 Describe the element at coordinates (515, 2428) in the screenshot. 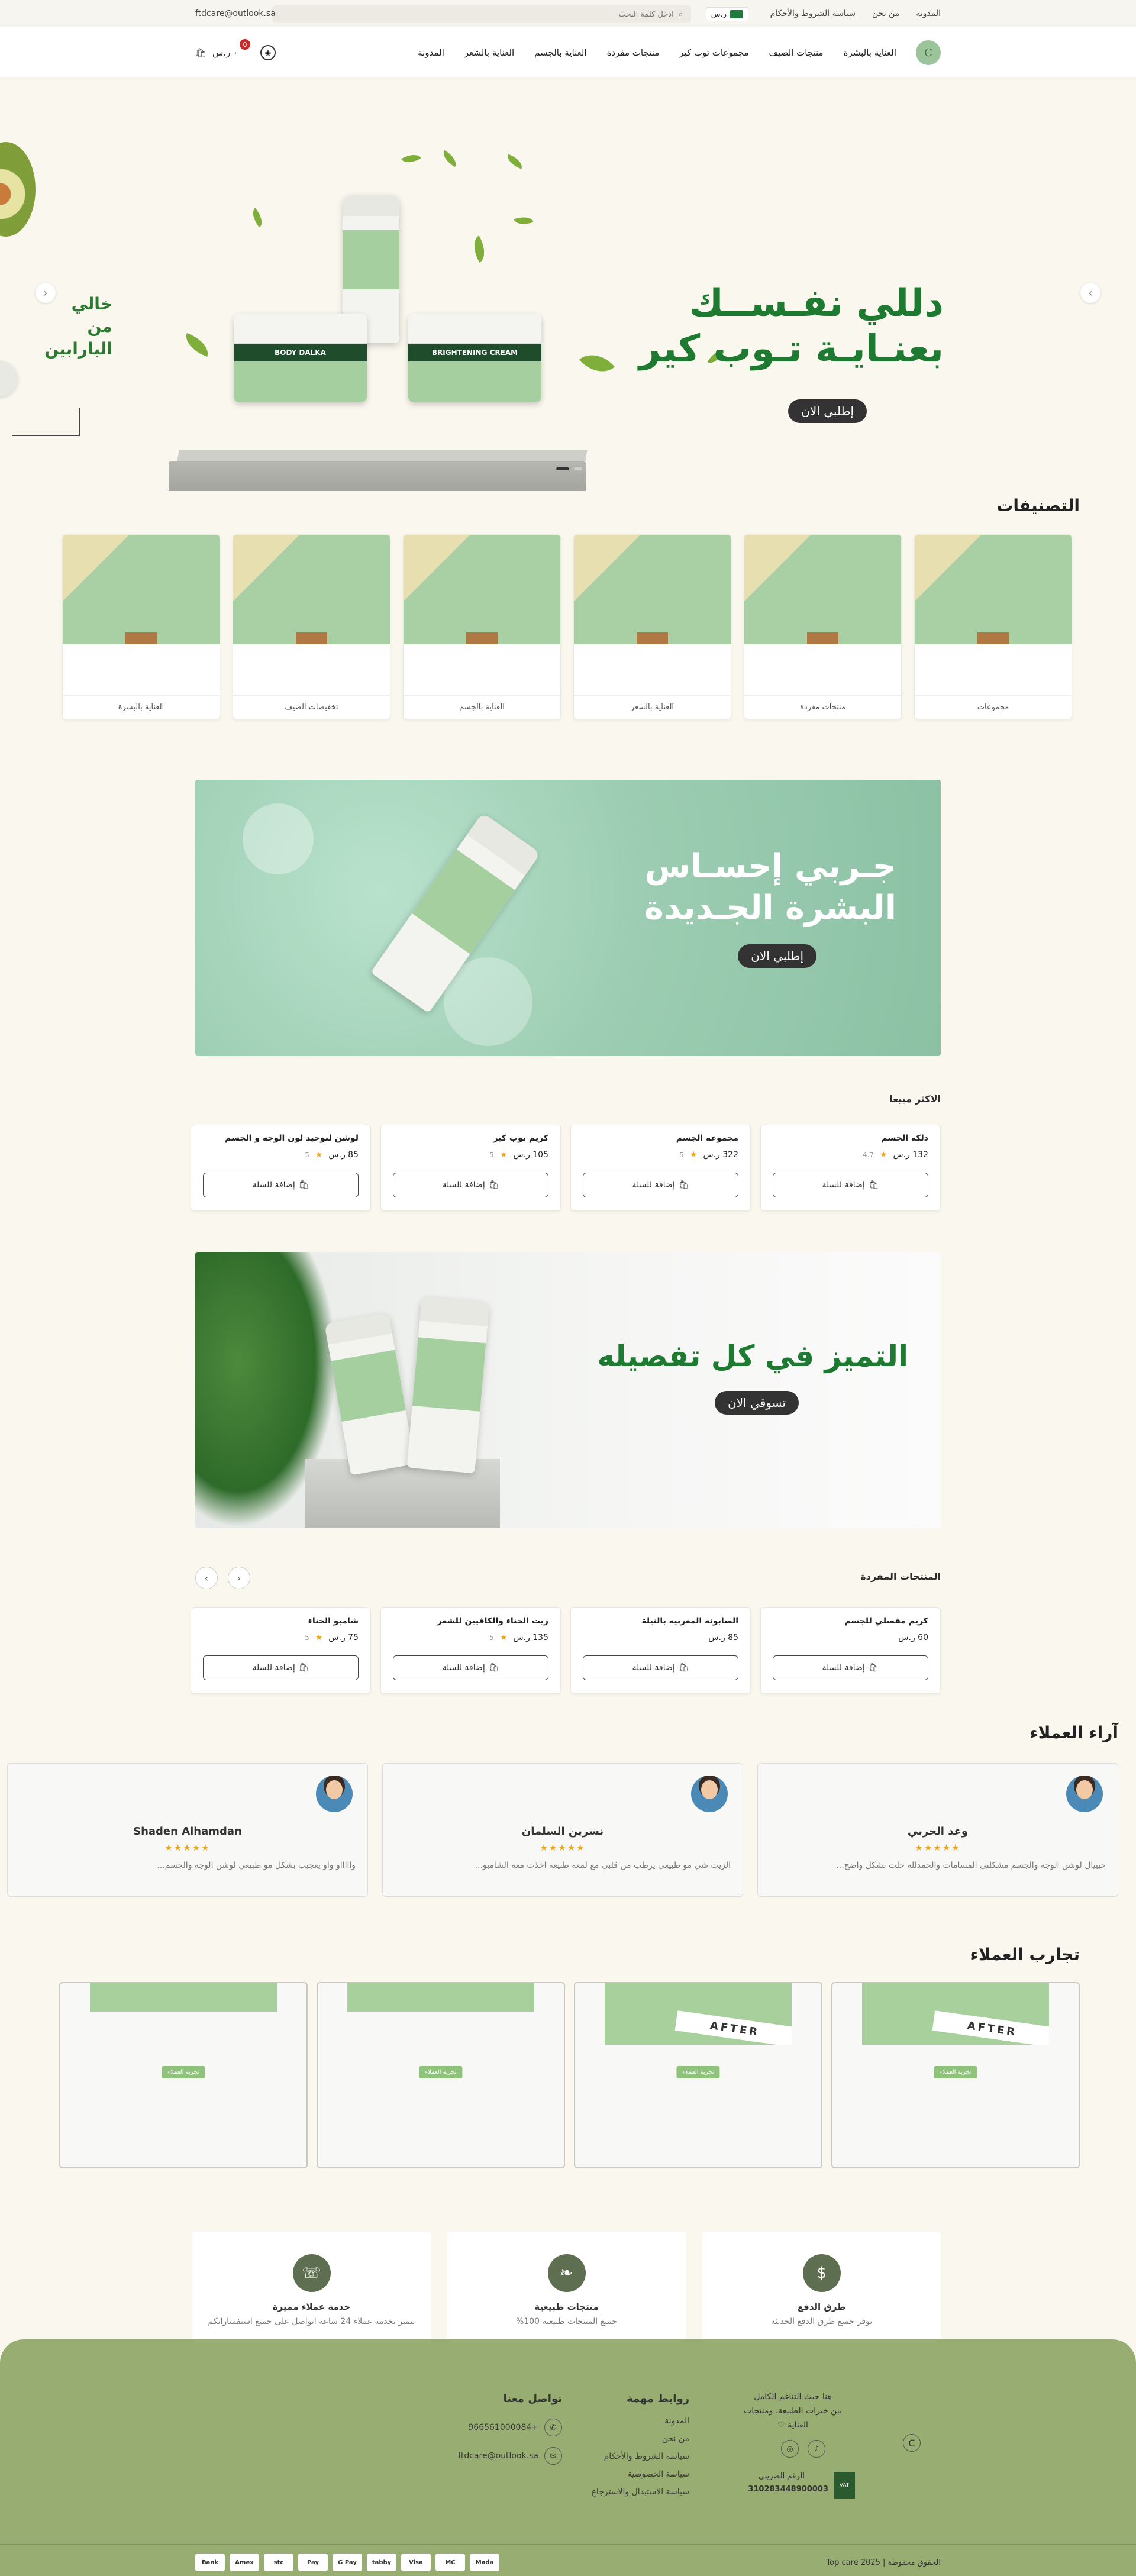

I see `footer-phone: ✆ +966561000084` at that location.